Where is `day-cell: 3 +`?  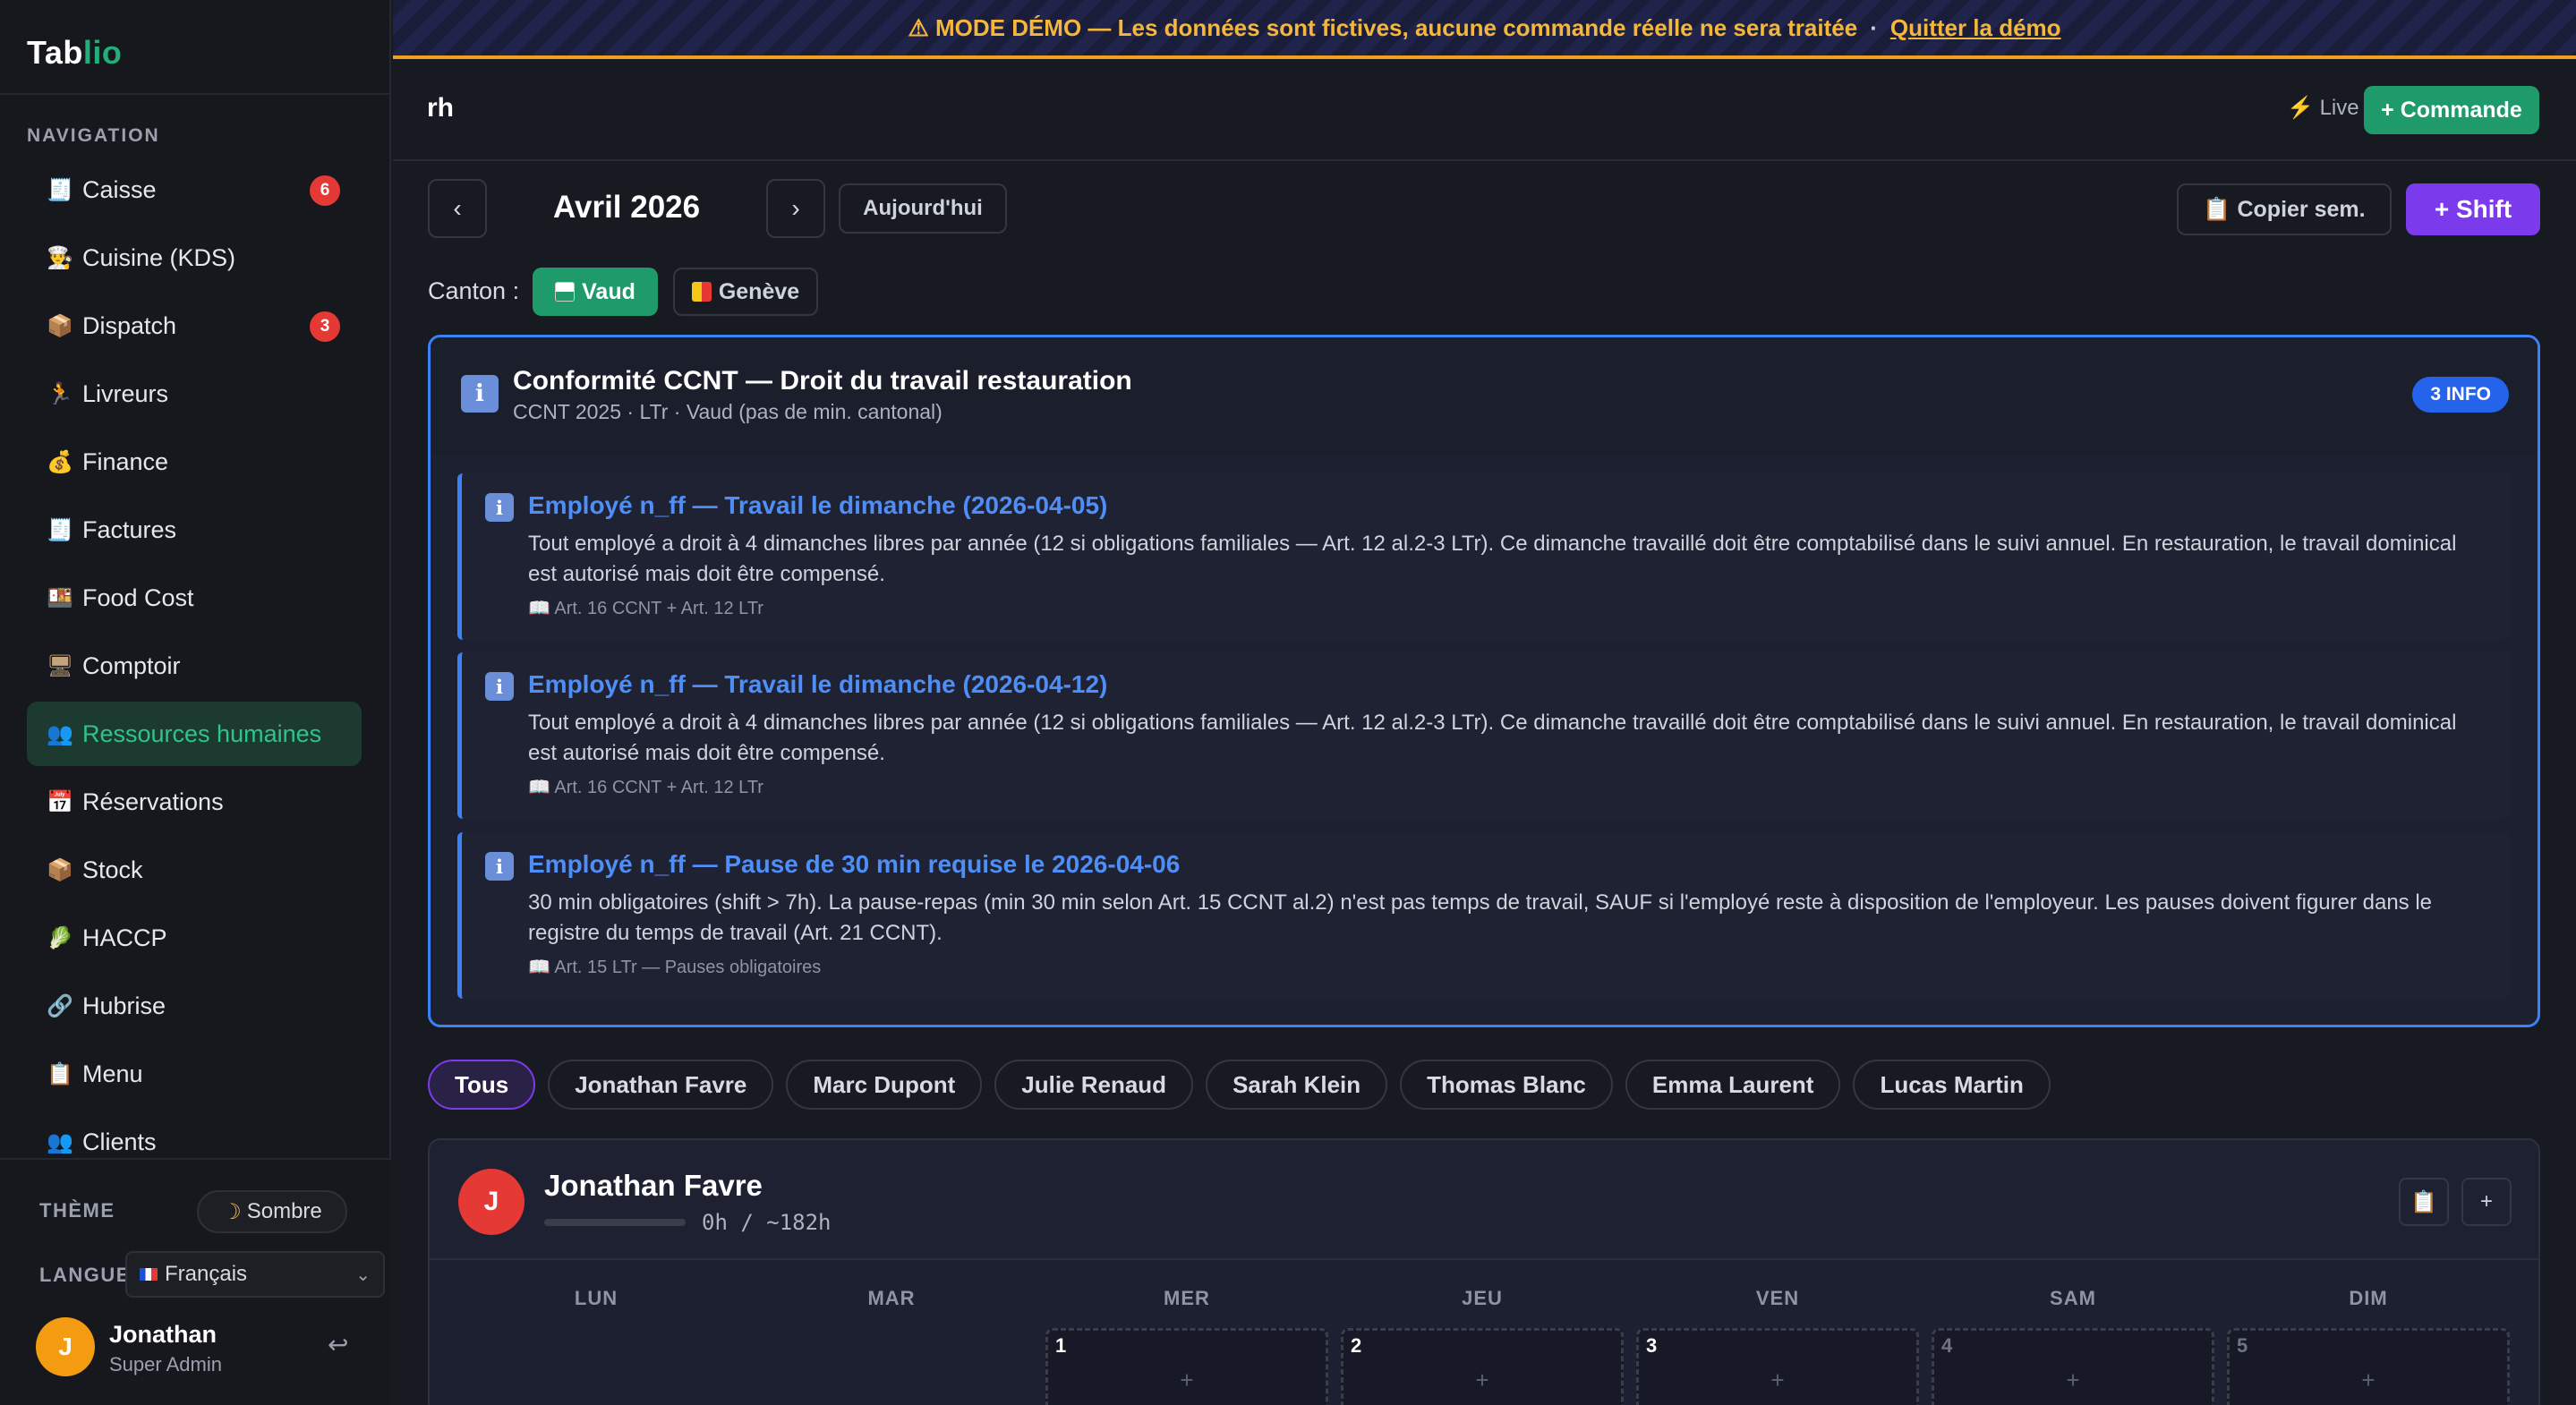 day-cell: 3 + is located at coordinates (1777, 1366).